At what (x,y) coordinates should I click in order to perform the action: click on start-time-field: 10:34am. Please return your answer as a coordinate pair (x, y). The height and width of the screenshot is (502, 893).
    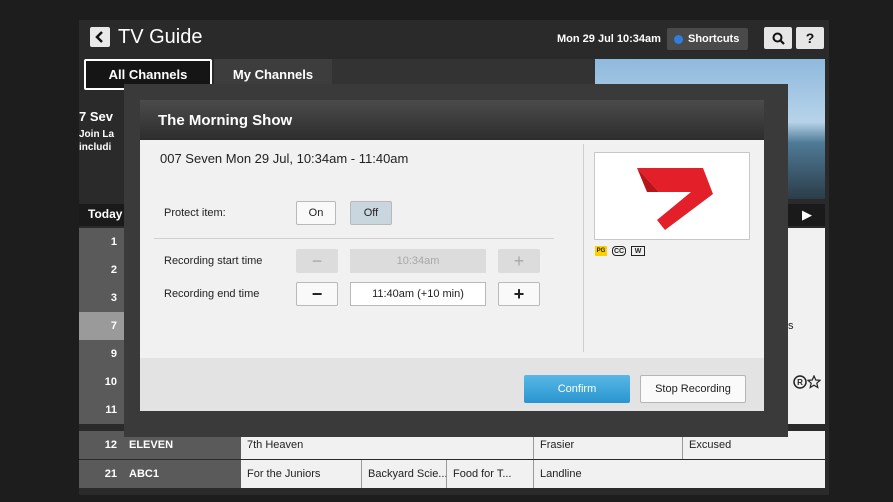
    Looking at the image, I should click on (418, 261).